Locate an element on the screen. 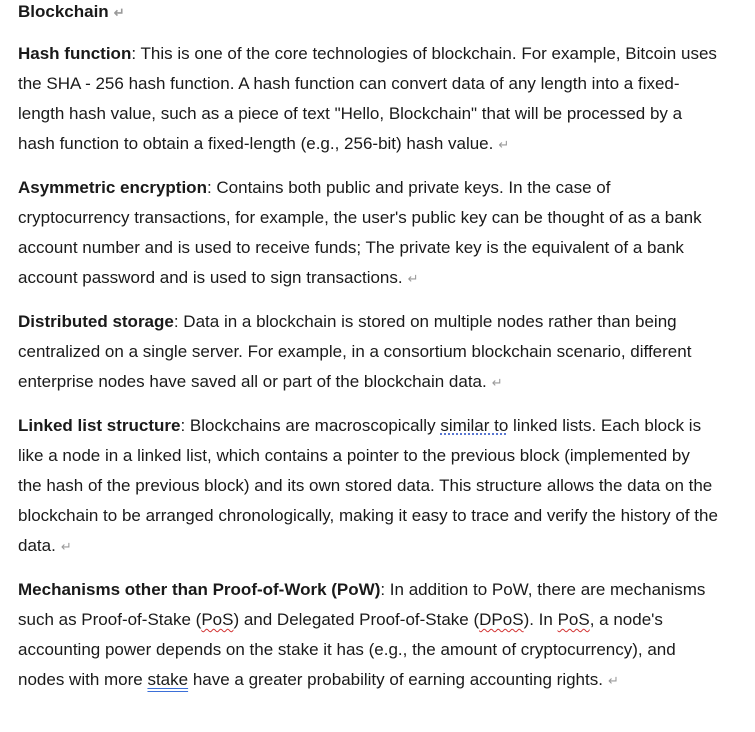  term-hash-function: Hash function is located at coordinates (75, 53).